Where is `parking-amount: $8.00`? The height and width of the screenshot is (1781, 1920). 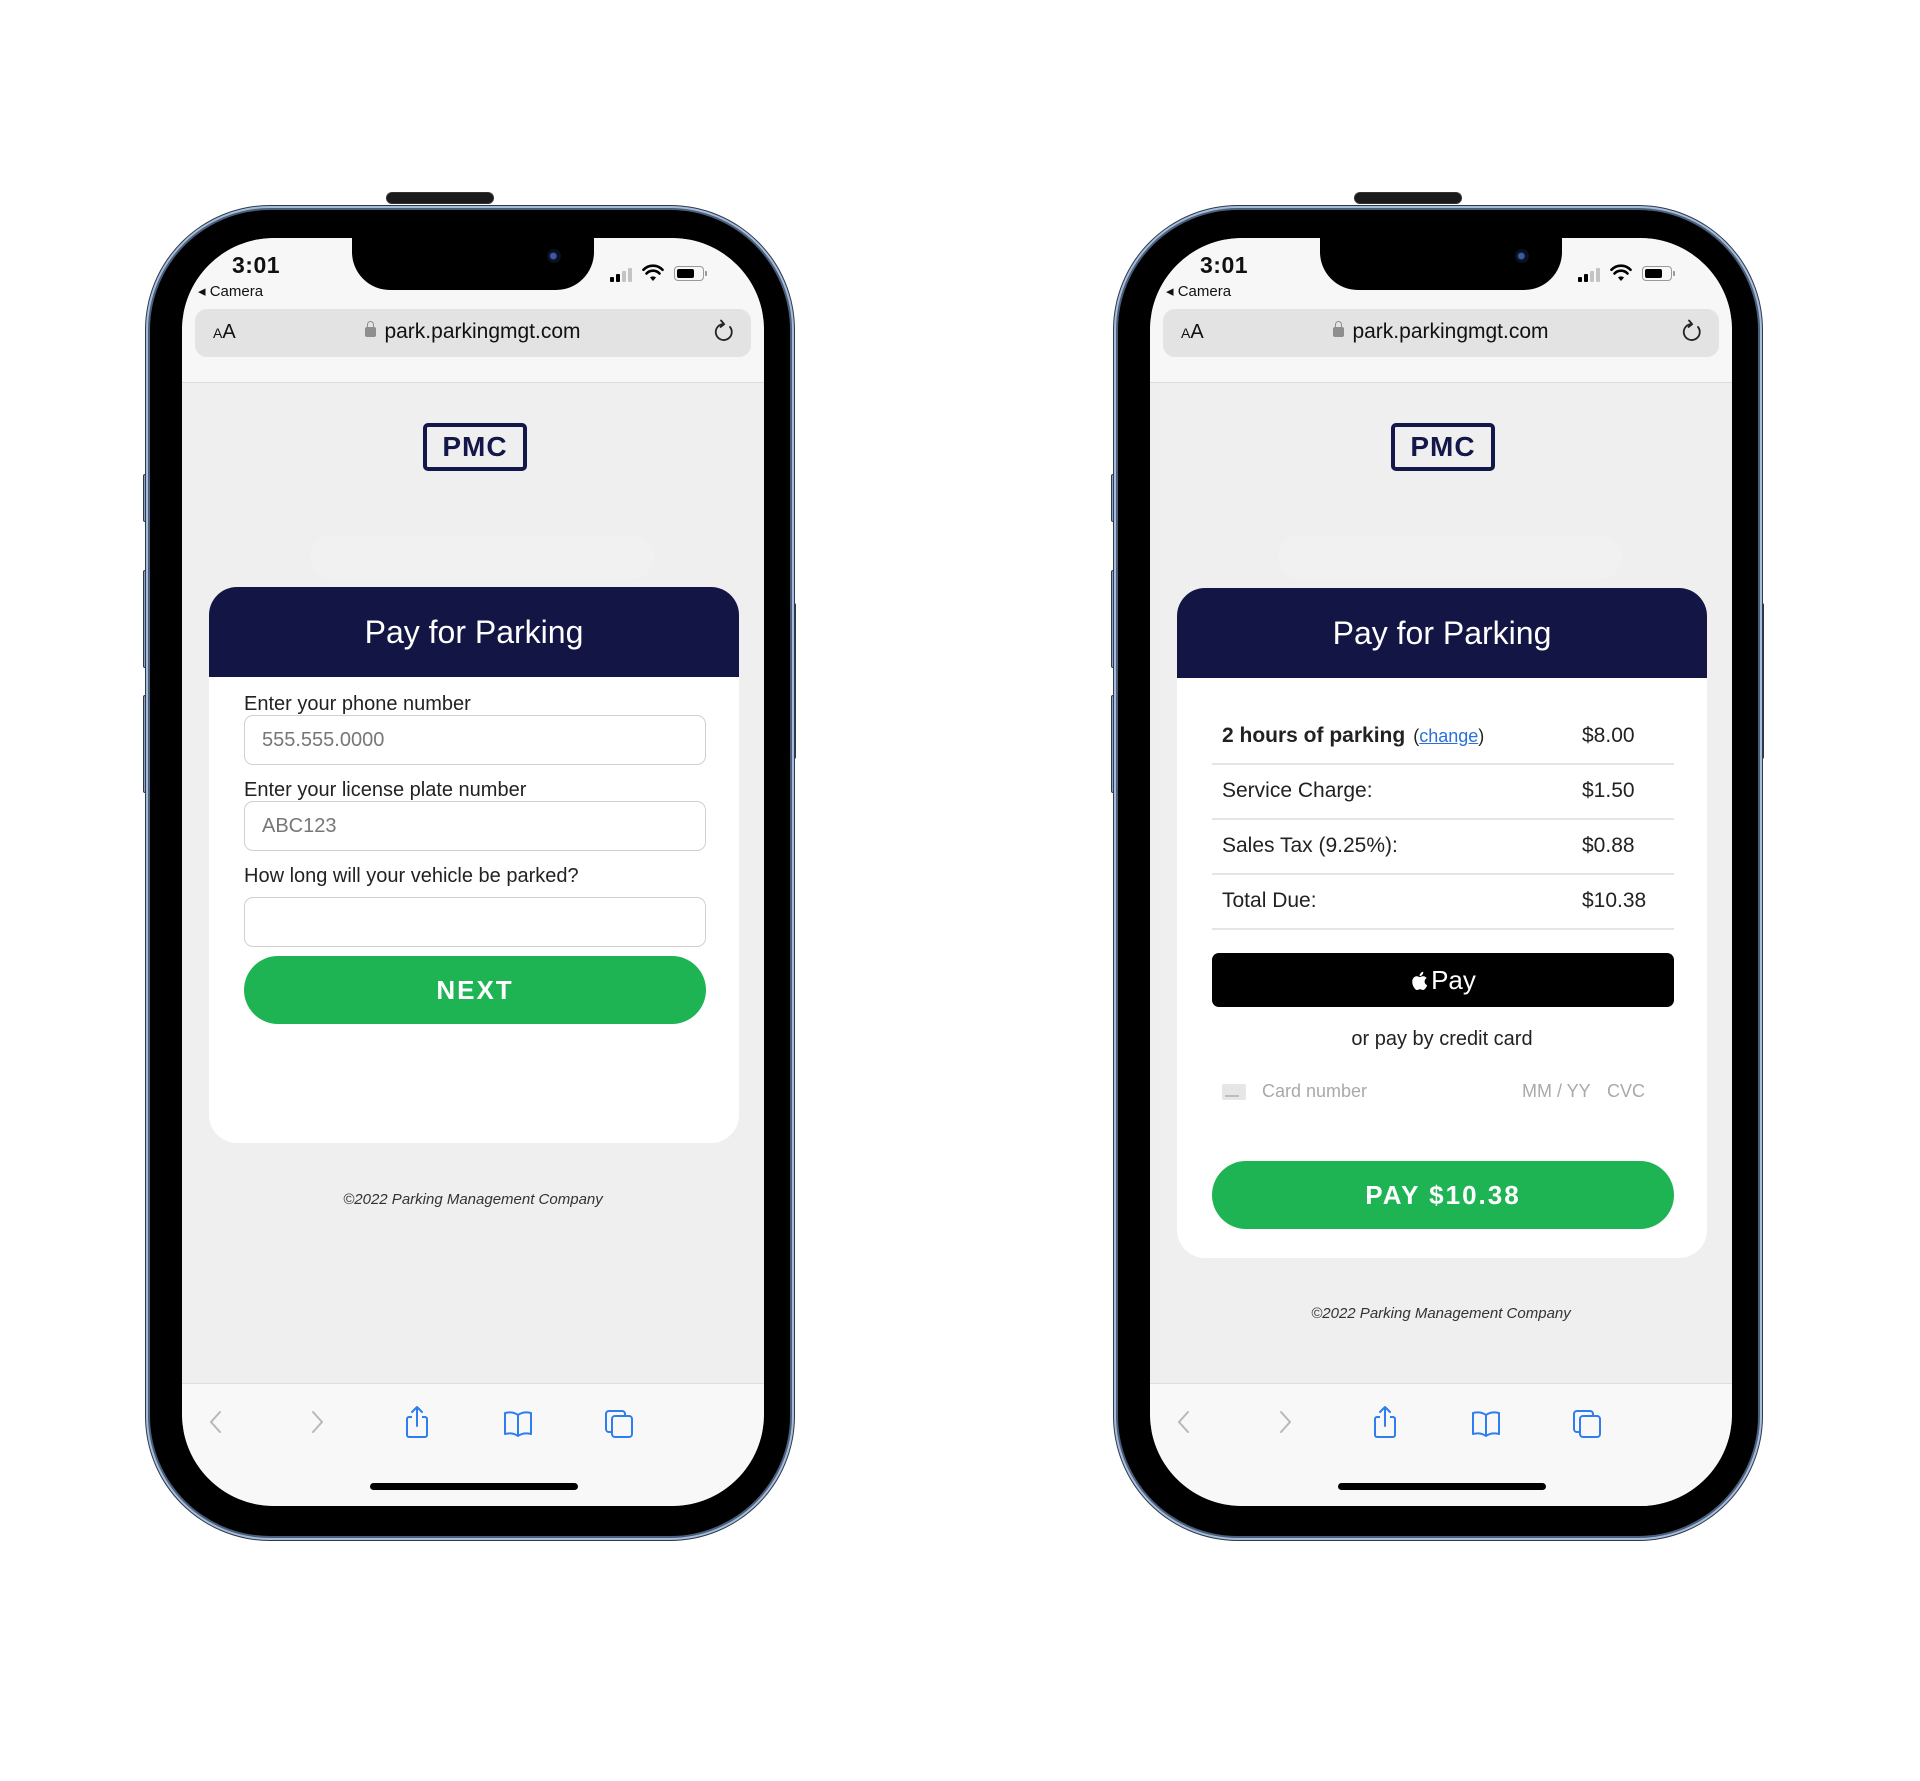 parking-amount: $8.00 is located at coordinates (1608, 735).